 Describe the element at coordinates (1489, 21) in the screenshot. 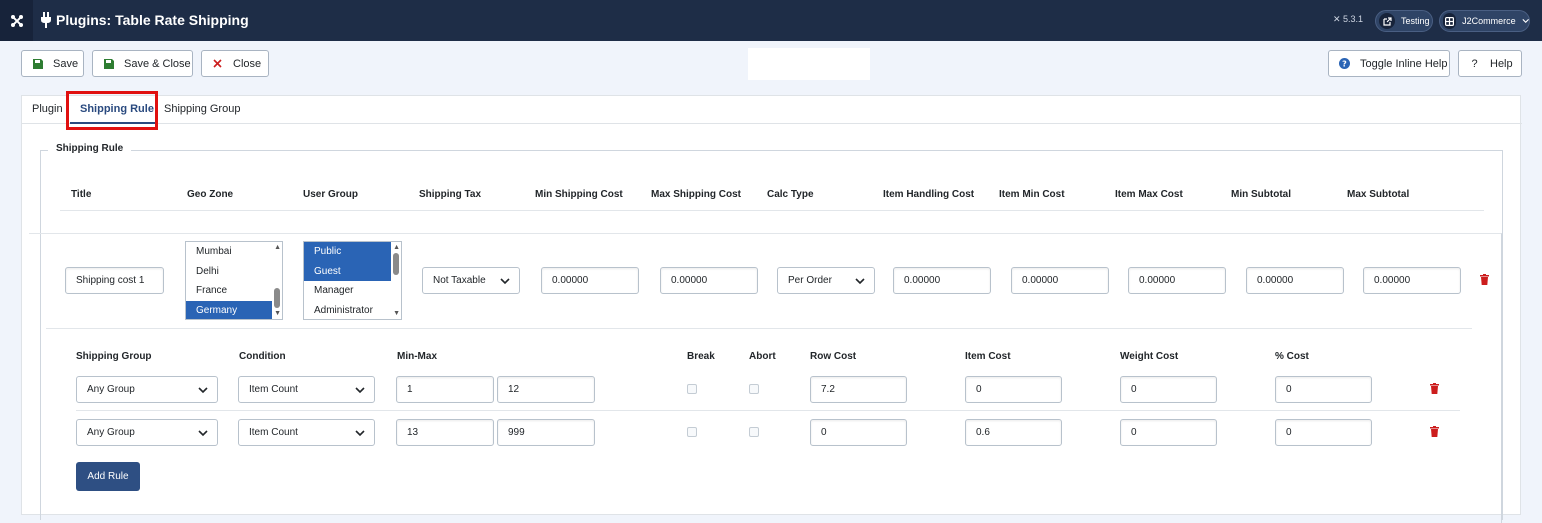

I see `user-menu-label: J2Commerce` at that location.